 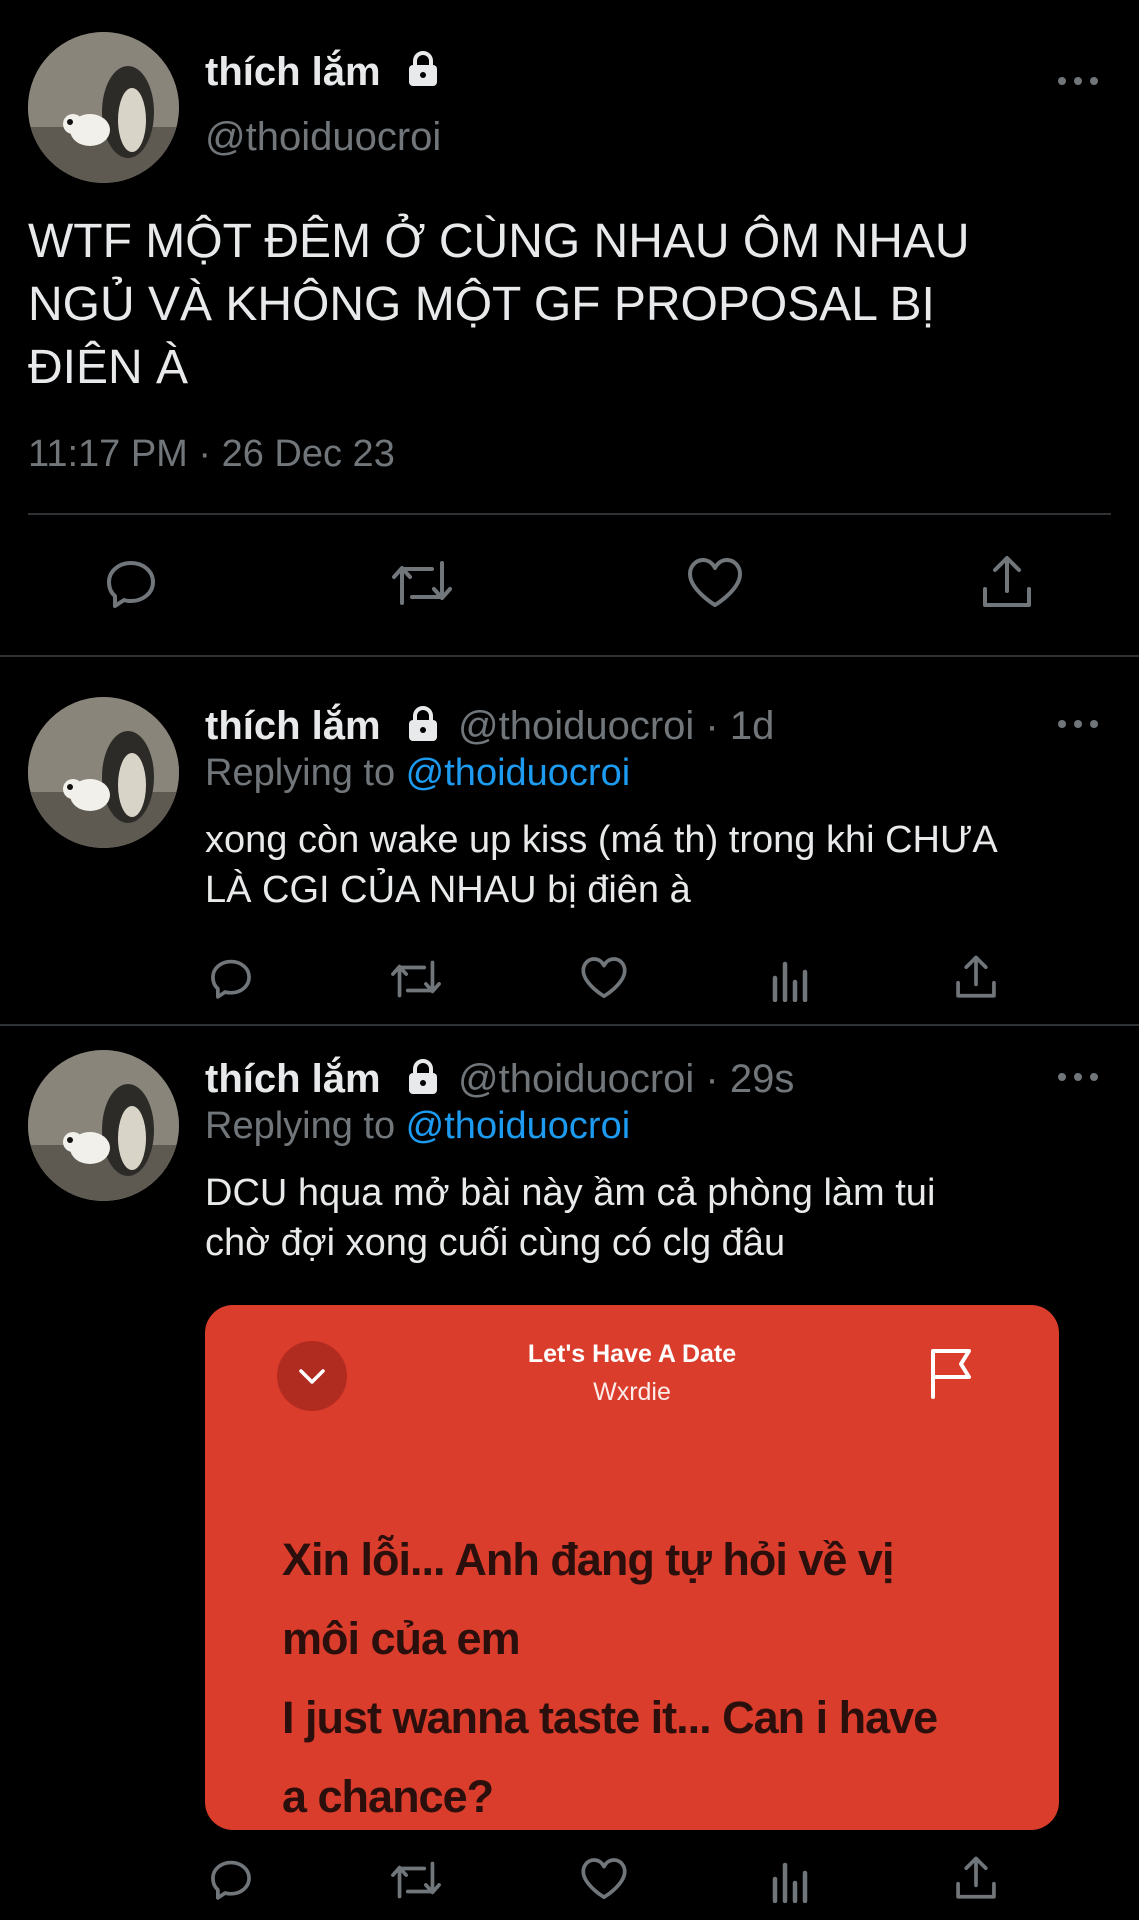 What do you see at coordinates (569, 514) in the screenshot?
I see `timestamp-divider` at bounding box center [569, 514].